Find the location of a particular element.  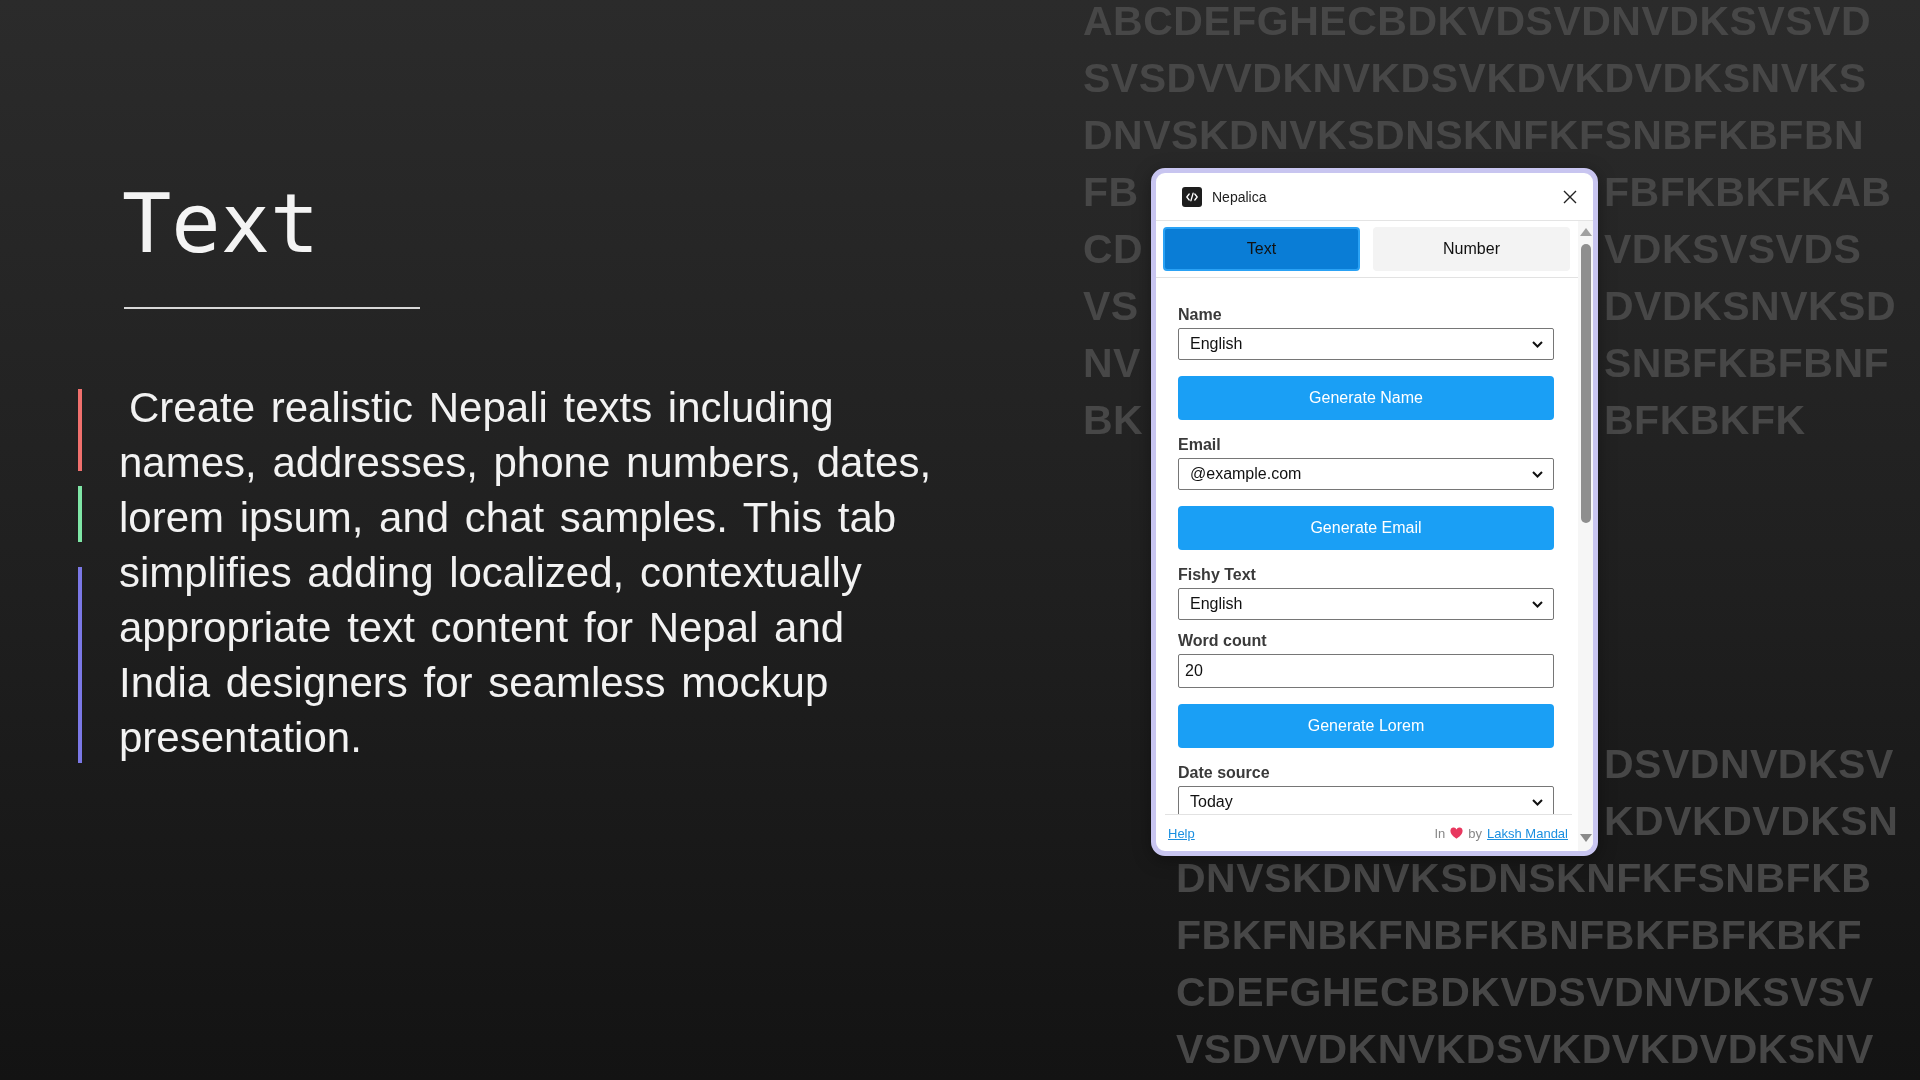

heart-icon is located at coordinates (1457, 833).